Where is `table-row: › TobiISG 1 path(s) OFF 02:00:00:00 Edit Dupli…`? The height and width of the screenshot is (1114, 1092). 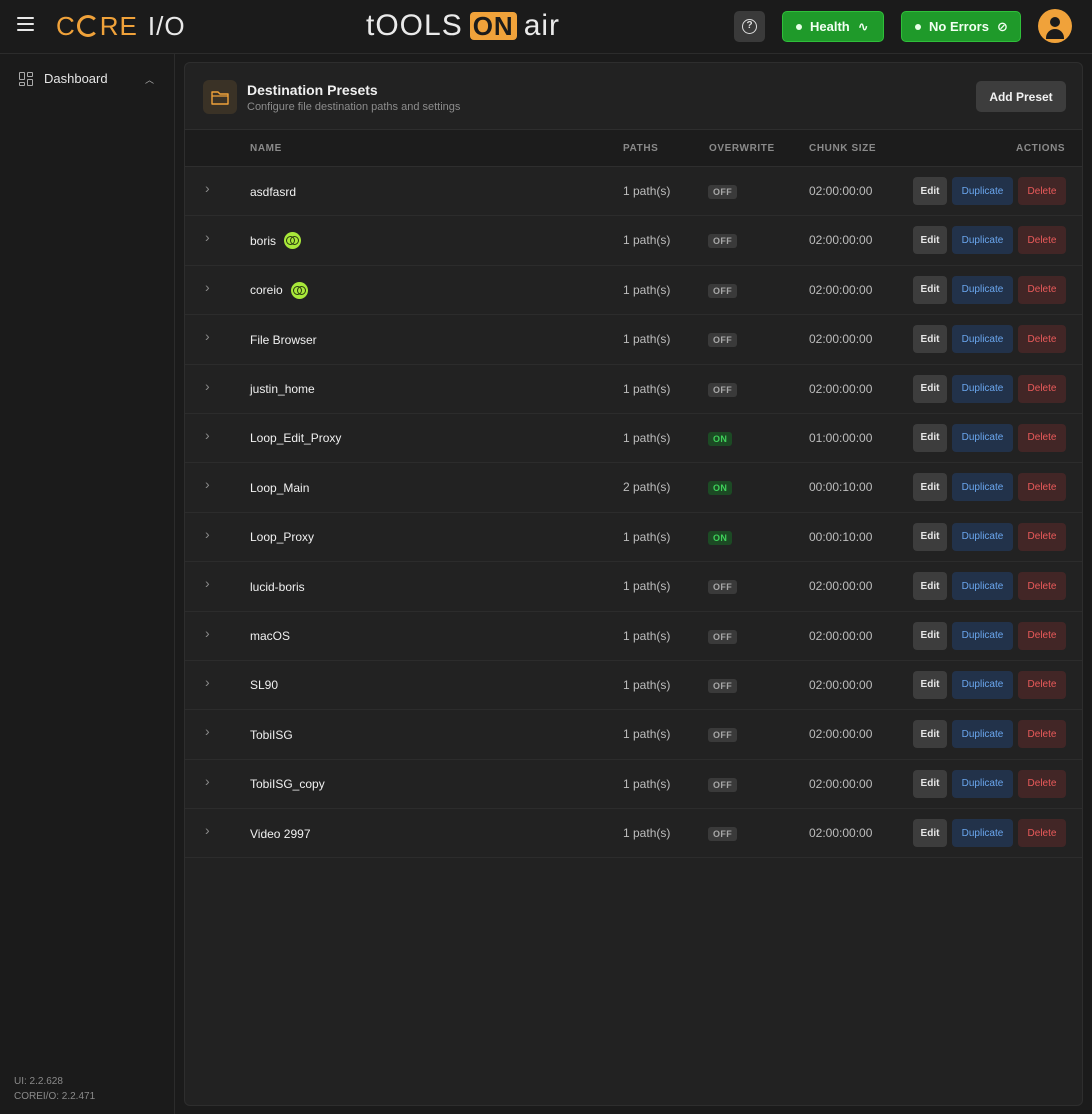
table-row: › TobiISG 1 path(s) OFF 02:00:00:00 Edit Dupli… is located at coordinates (633, 735).